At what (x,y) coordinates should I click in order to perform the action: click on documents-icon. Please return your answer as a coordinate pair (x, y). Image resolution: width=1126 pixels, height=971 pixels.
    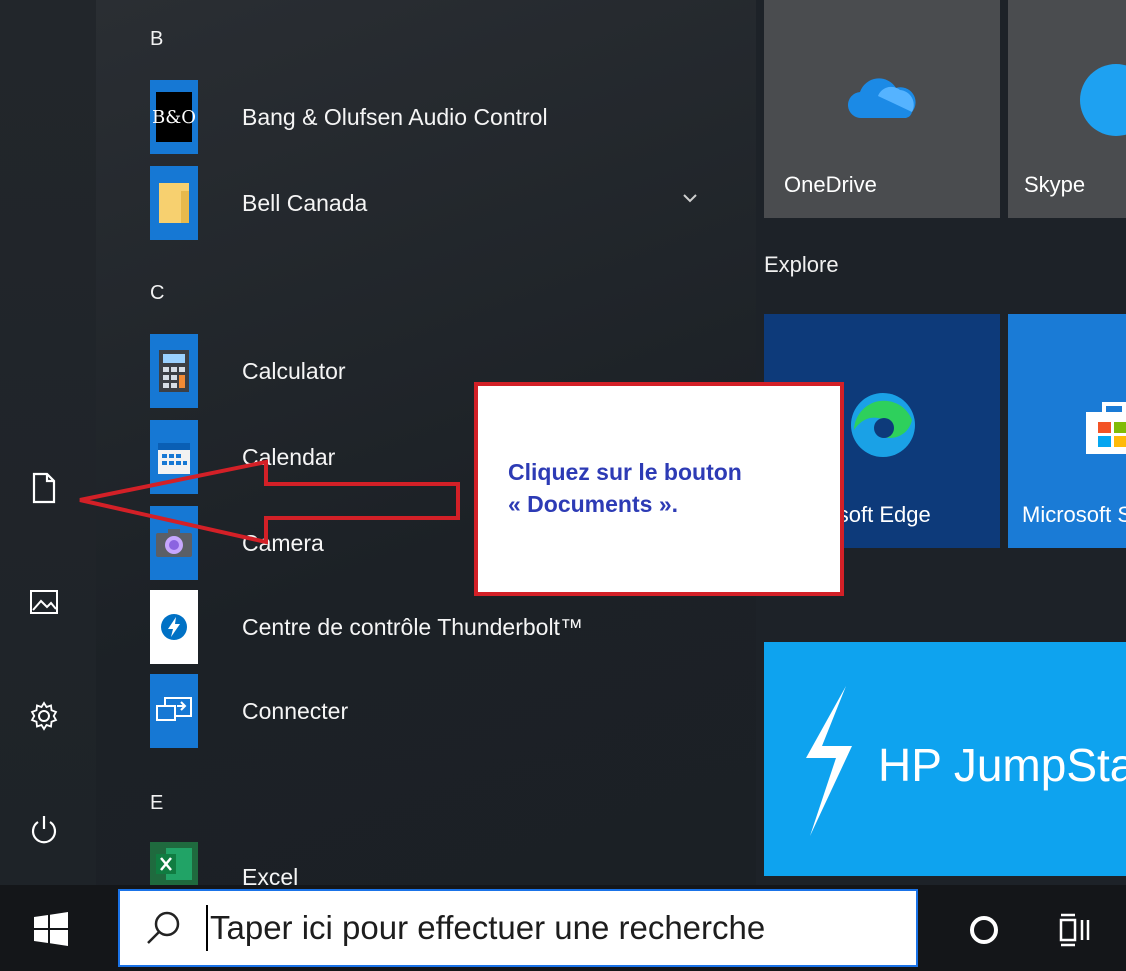
    Looking at the image, I should click on (44, 488).